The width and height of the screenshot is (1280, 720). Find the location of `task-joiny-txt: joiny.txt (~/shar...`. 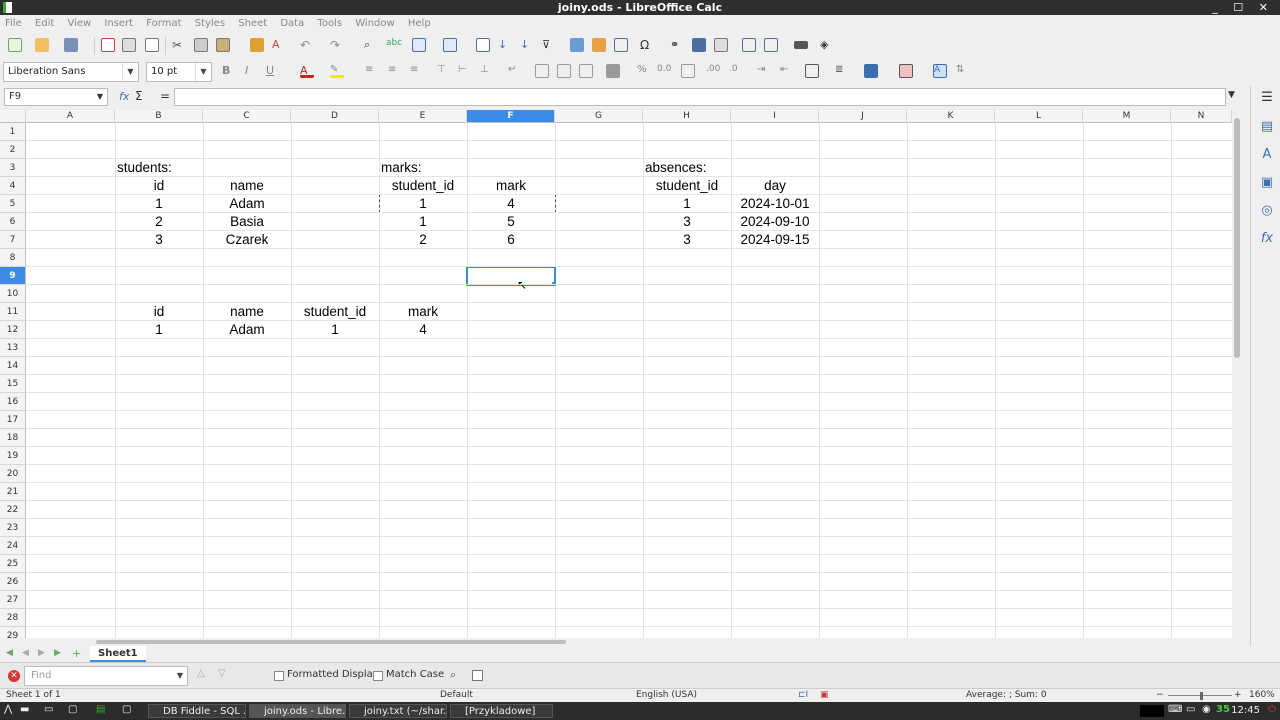

task-joiny-txt: joiny.txt (~/shar... is located at coordinates (398, 711).